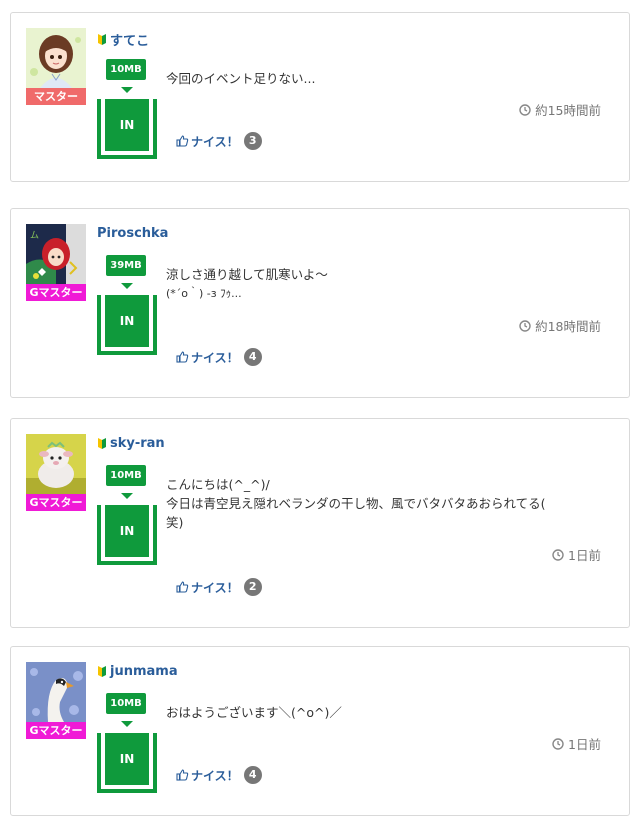  I want to click on message-line: 涼しさ通り越して肌寒いよ〜, so click(247, 274).